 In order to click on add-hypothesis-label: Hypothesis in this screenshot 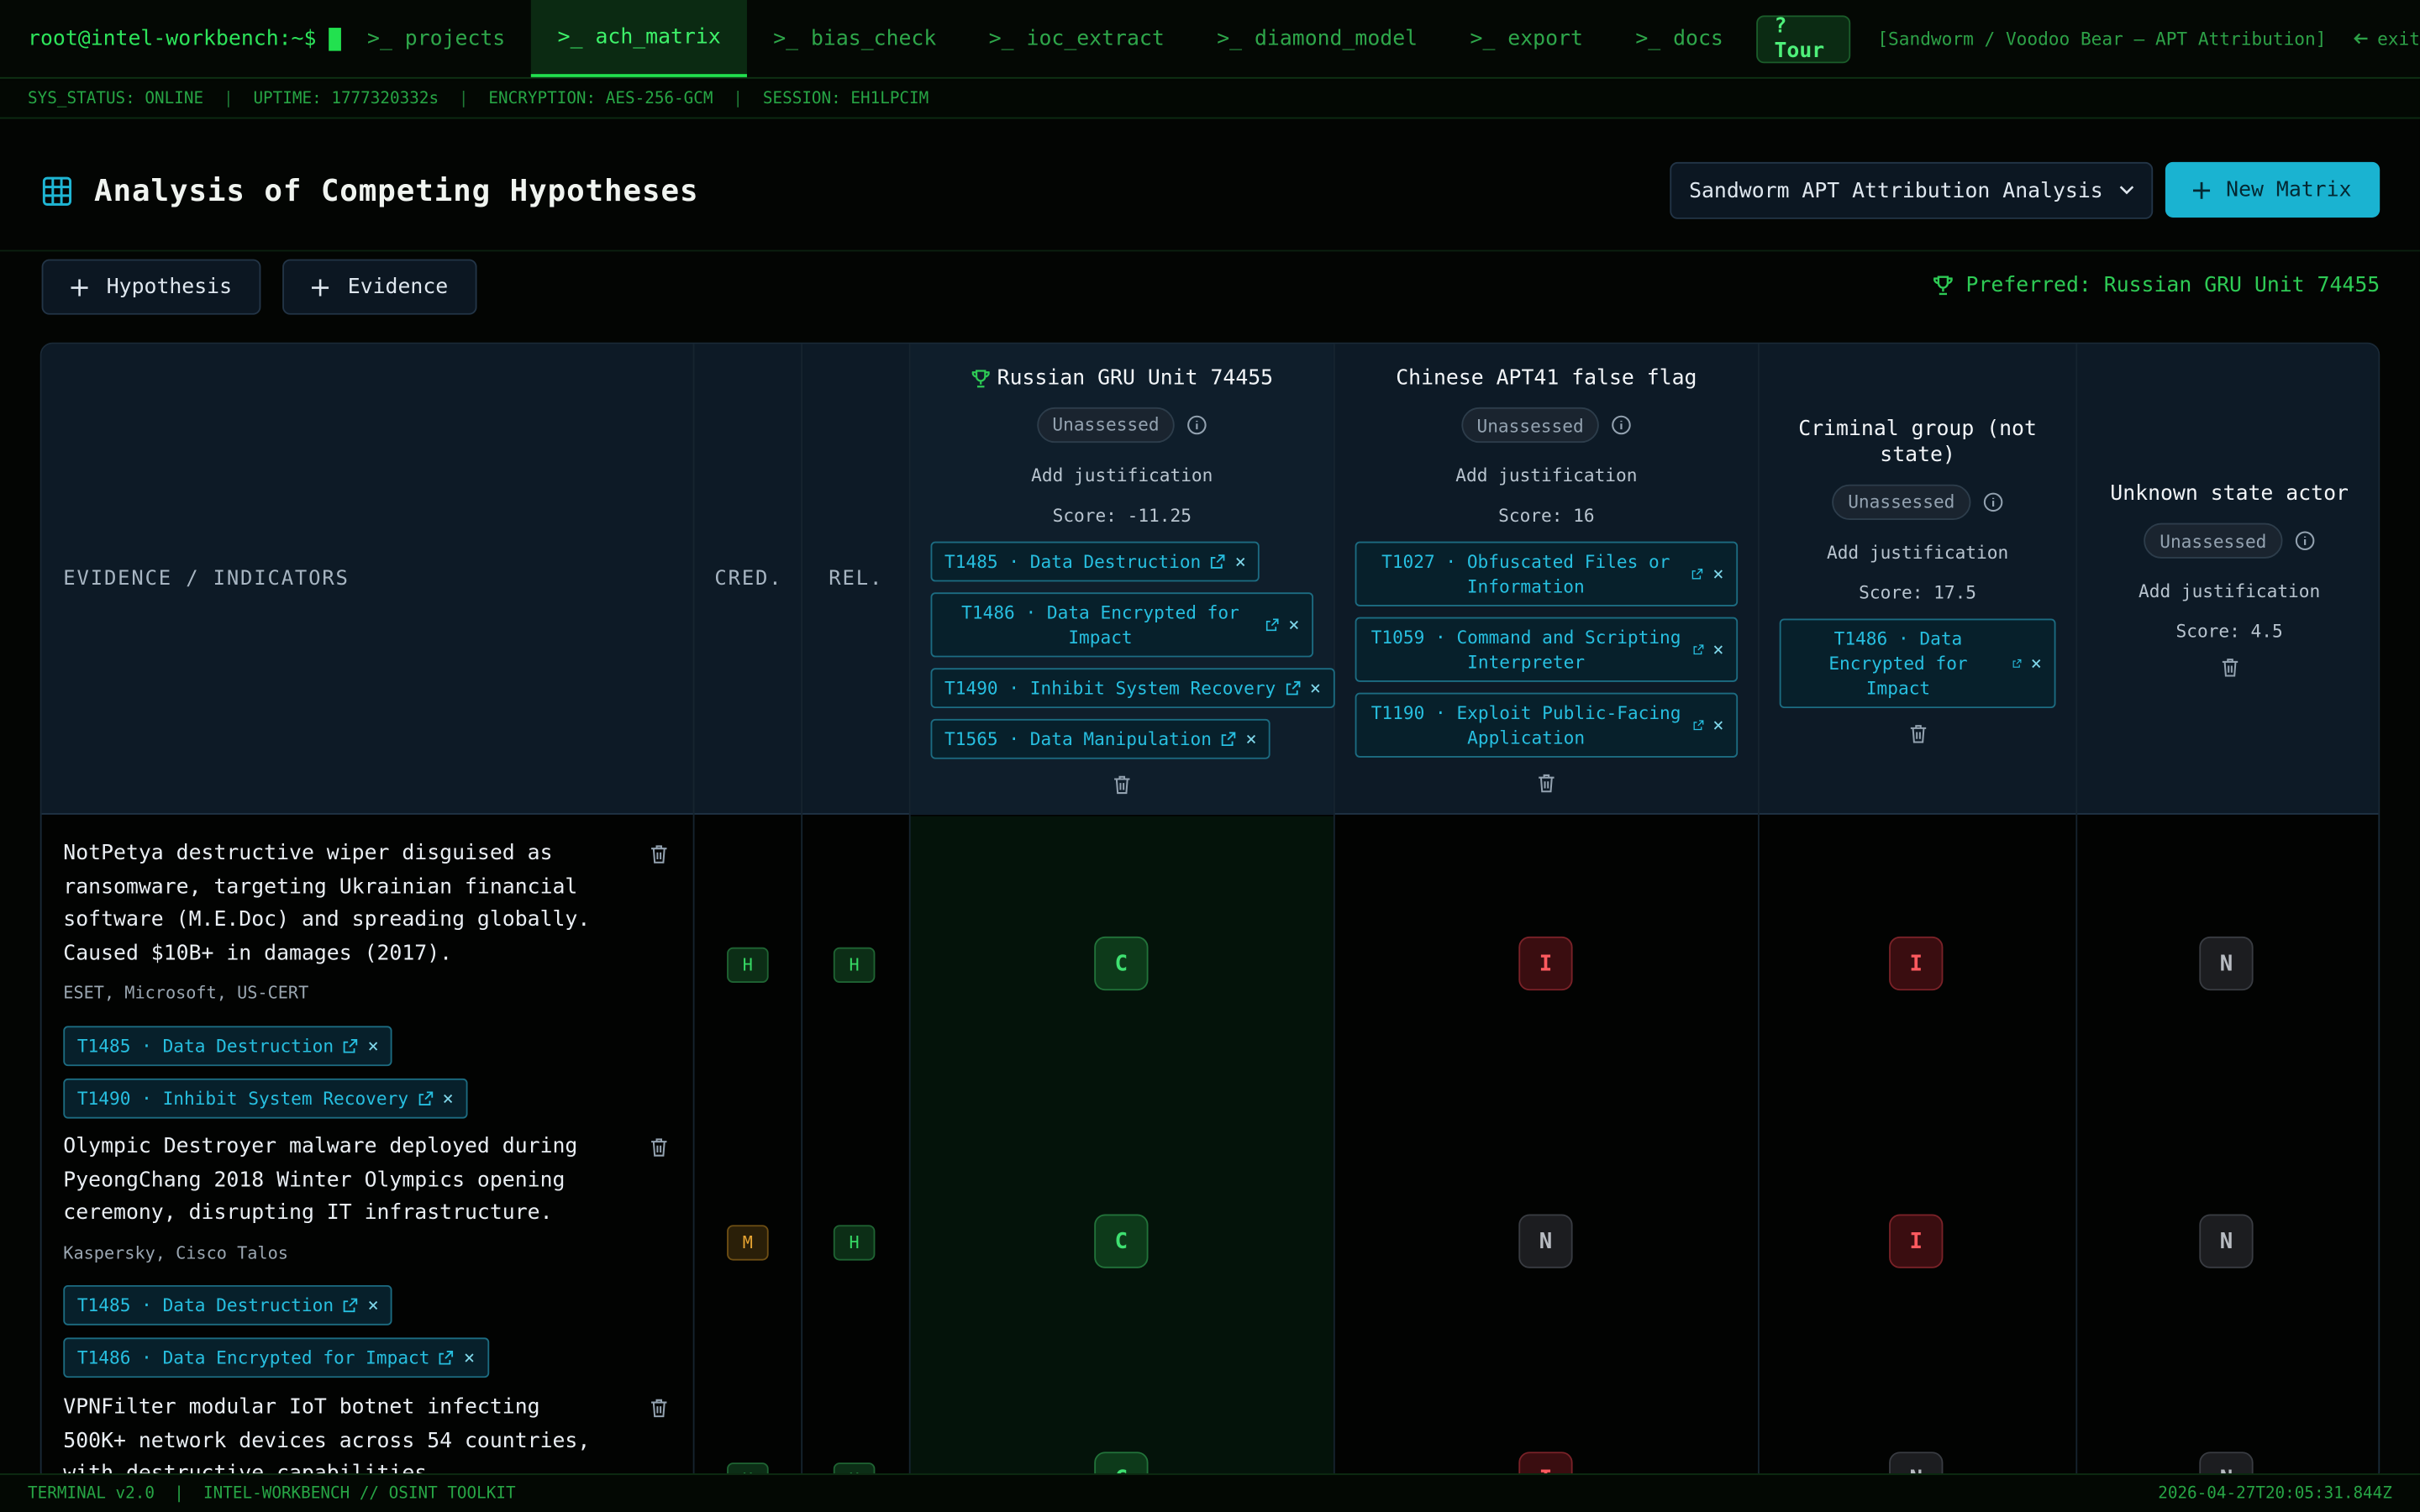, I will do `click(169, 287)`.